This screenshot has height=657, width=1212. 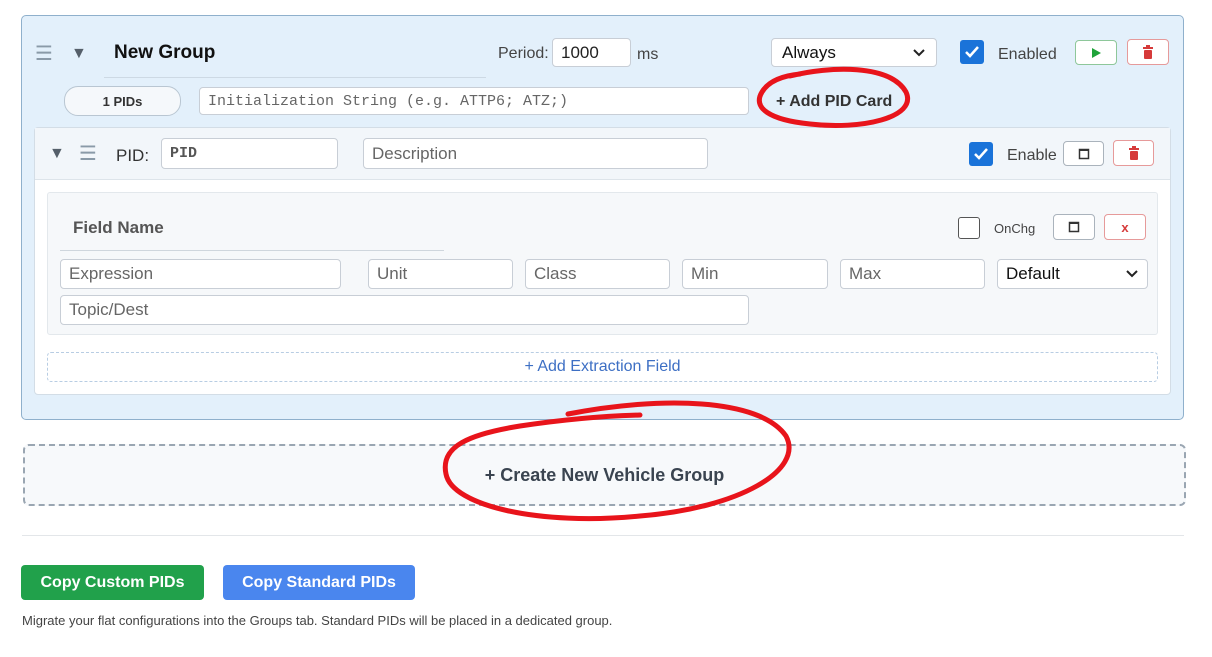 What do you see at coordinates (404, 310) in the screenshot?
I see `topic-dest-input: Topic/Dest` at bounding box center [404, 310].